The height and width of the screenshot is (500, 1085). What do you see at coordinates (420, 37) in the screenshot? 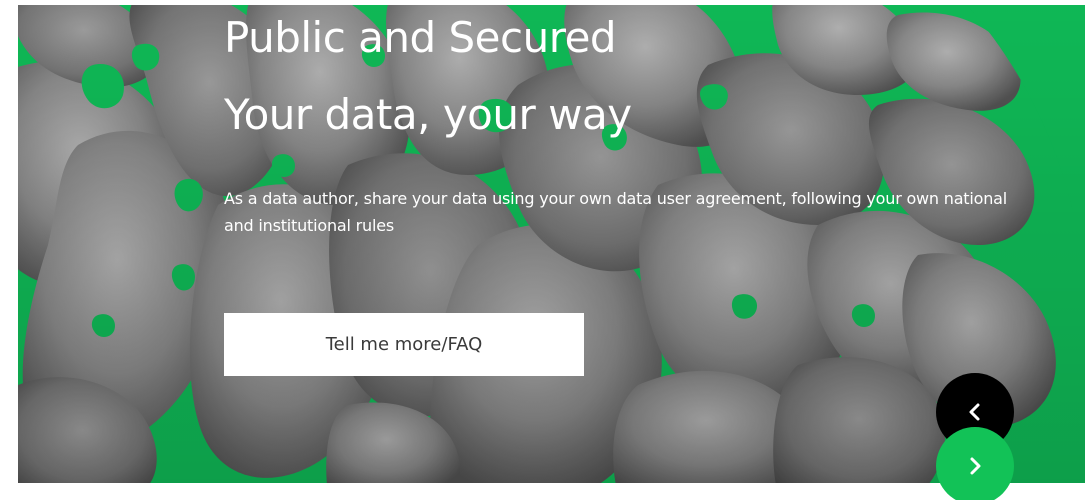
I see `hero-title-line-1: Public and Secured` at bounding box center [420, 37].